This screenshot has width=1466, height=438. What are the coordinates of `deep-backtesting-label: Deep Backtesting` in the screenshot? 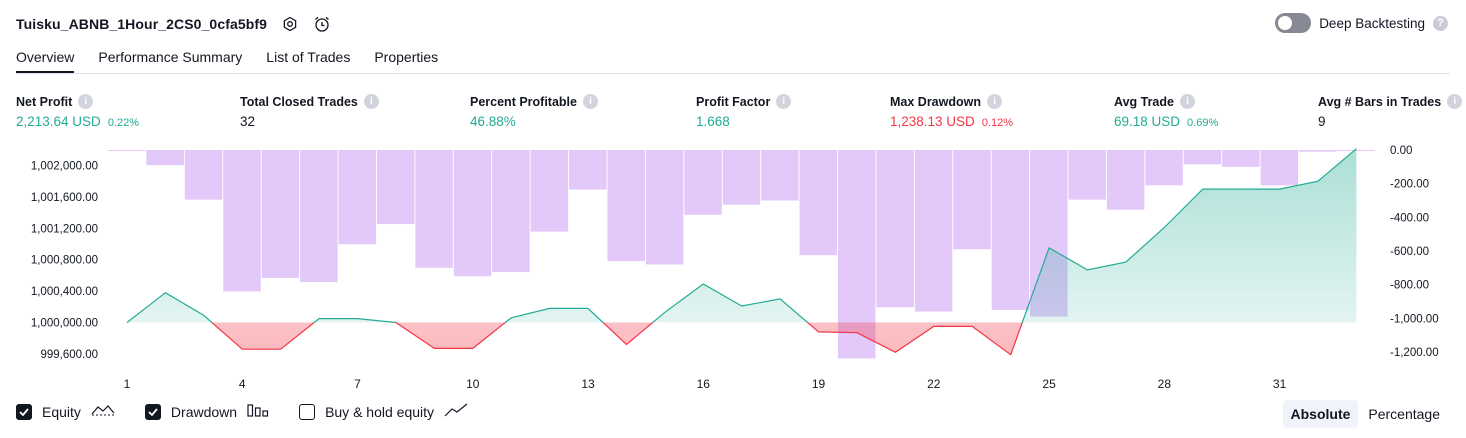 It's located at (1372, 23).